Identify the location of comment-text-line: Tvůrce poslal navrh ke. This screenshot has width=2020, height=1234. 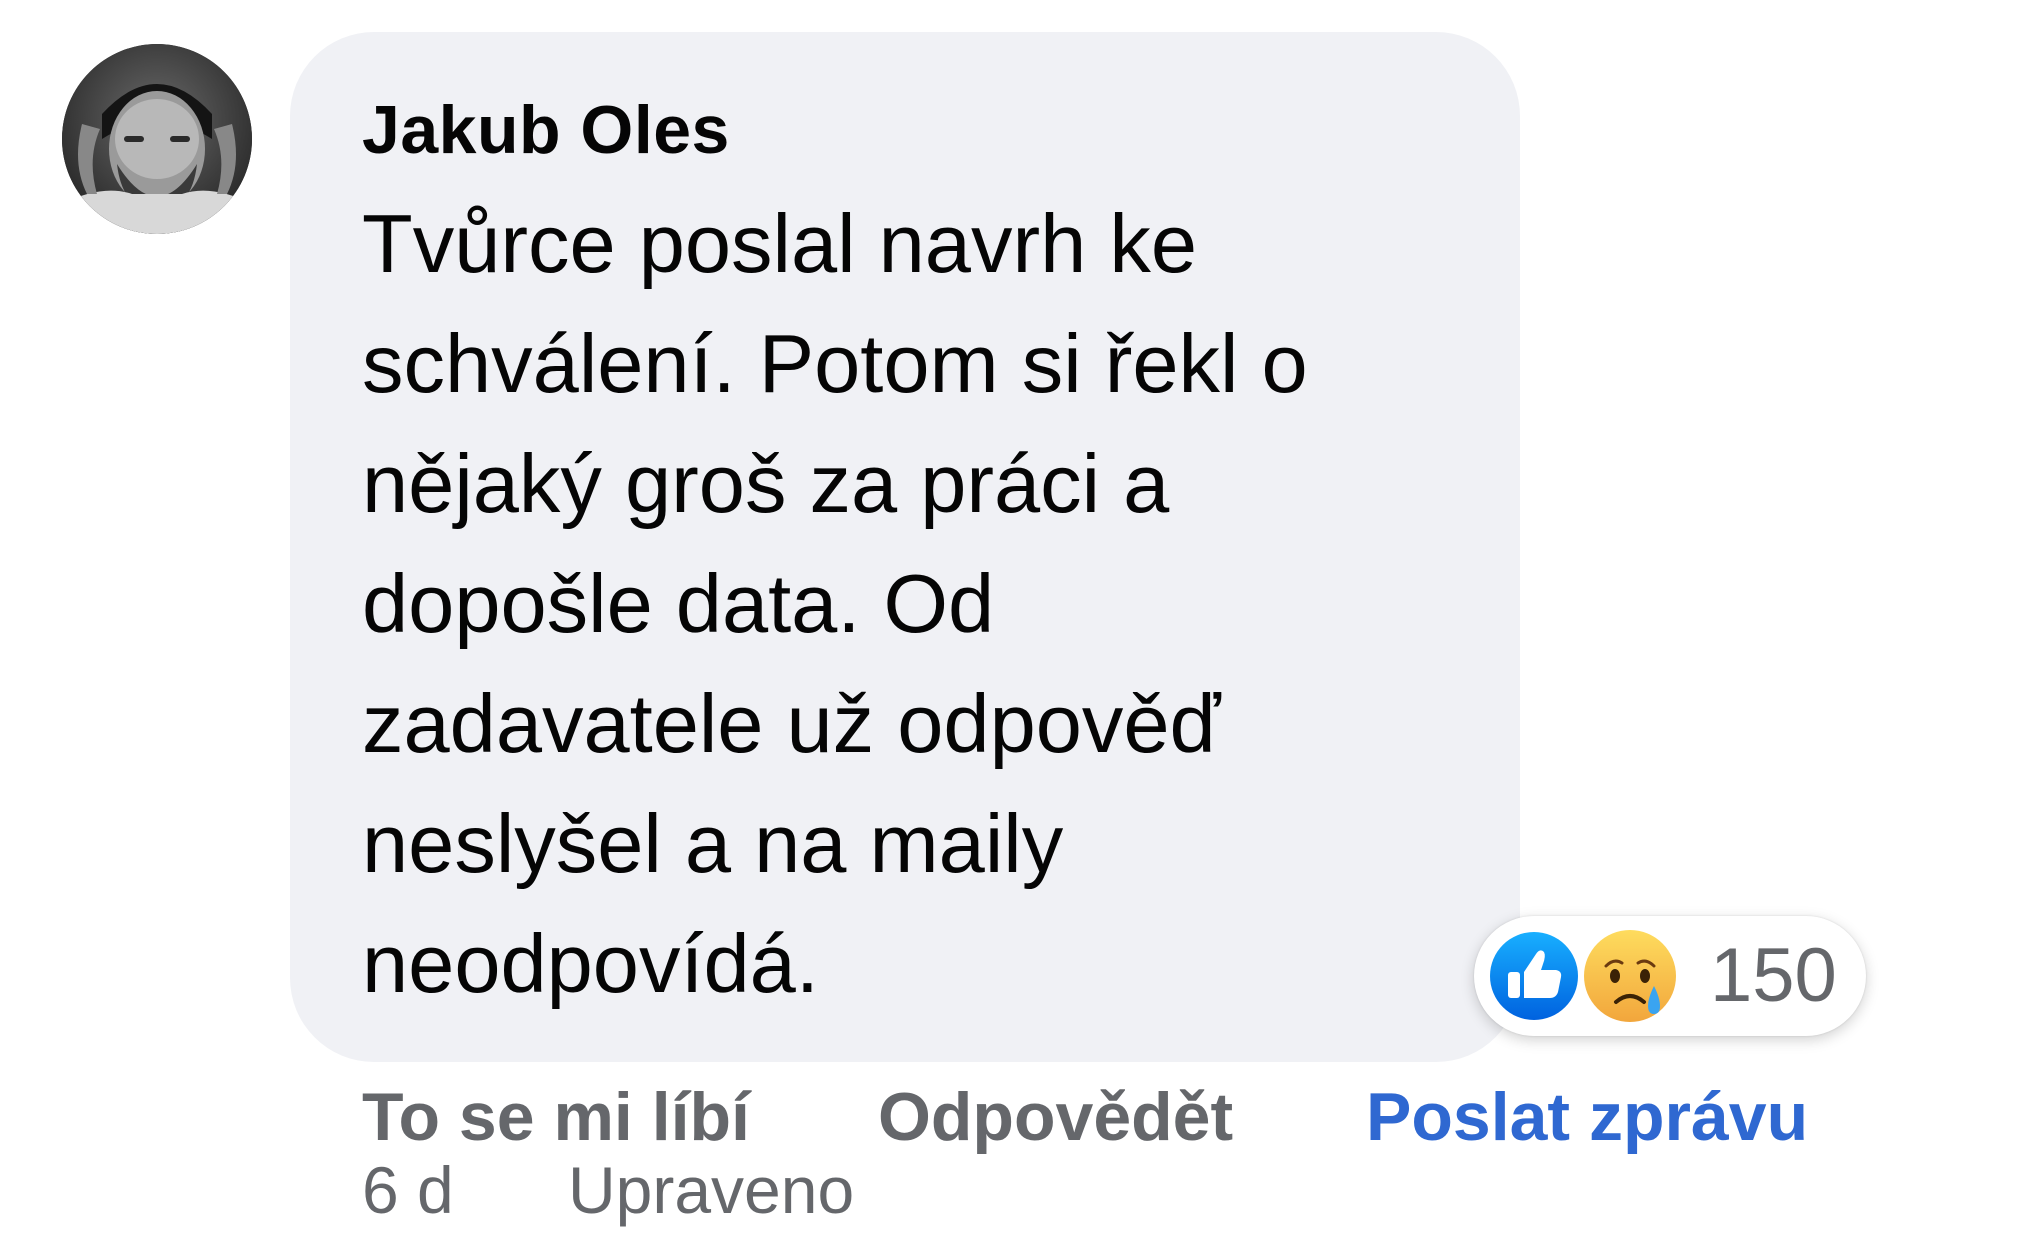
(779, 243).